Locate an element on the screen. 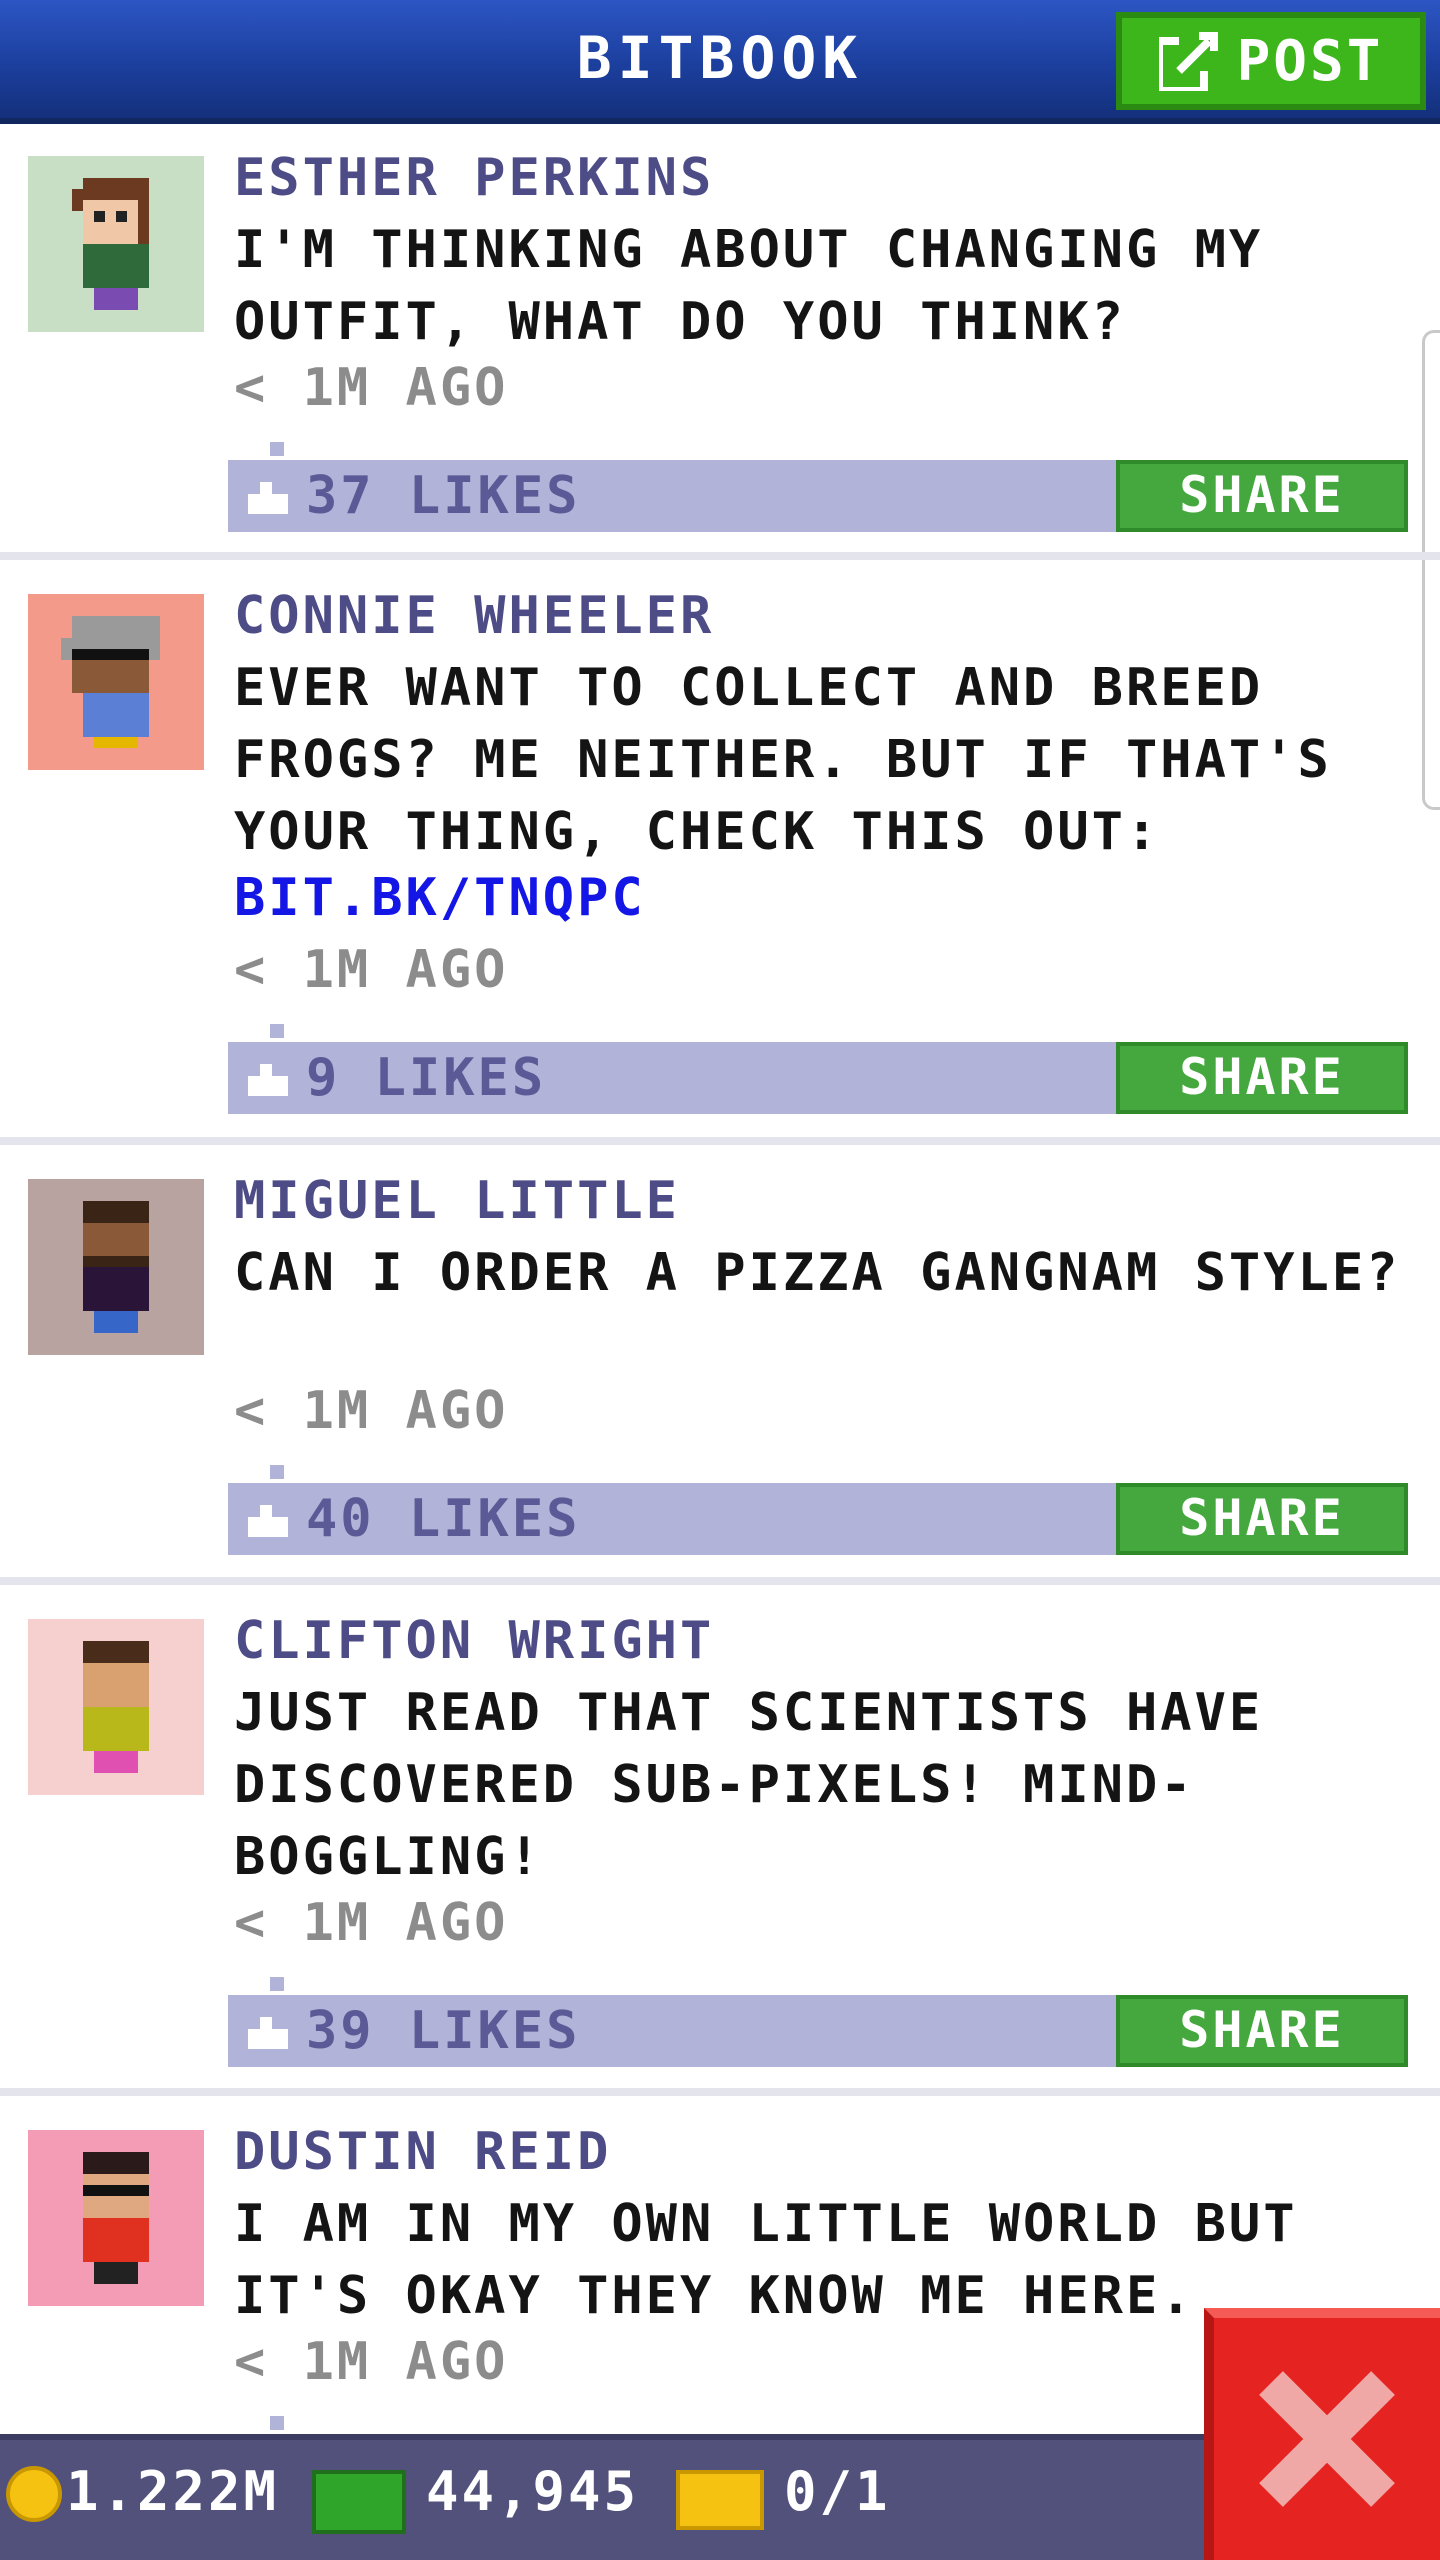 Image resolution: width=1440 pixels, height=2560 pixels. author-name: CLIFTON WRIGHT is located at coordinates (474, 1641).